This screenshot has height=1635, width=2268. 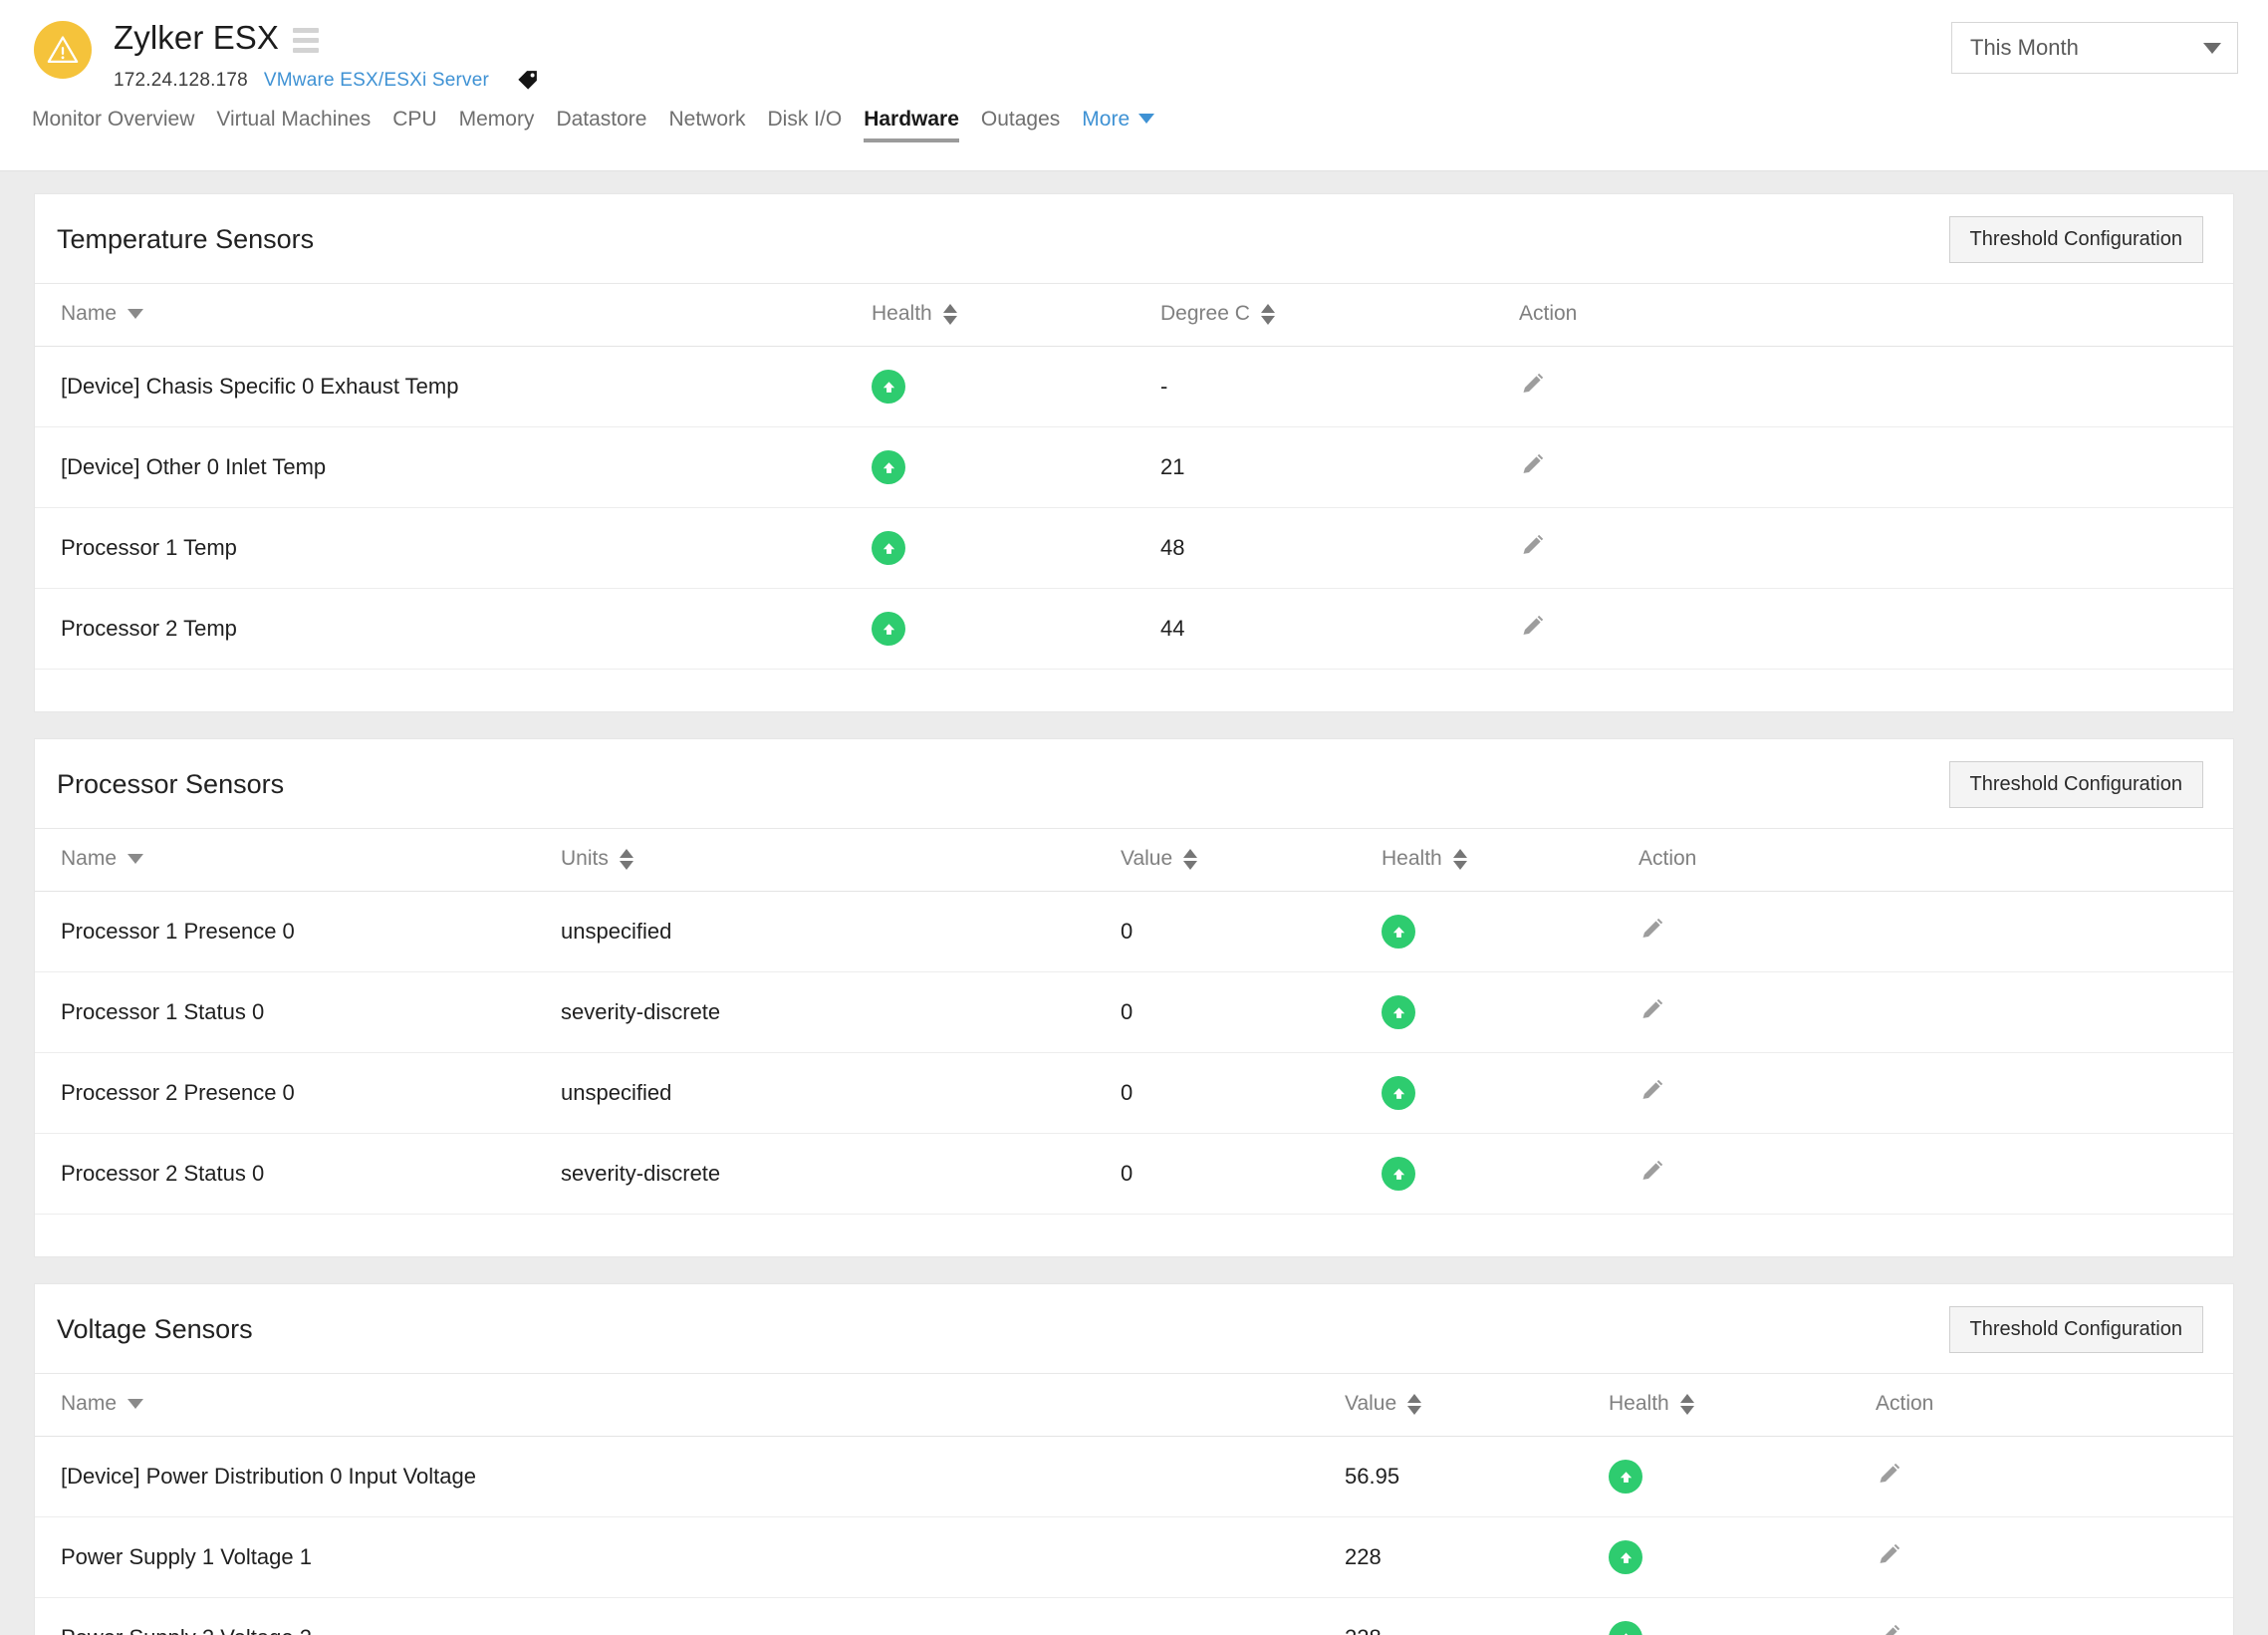 I want to click on device-subtitle-line: 172.24.128.178 VMware ESX/ESXi Server, so click(x=327, y=80).